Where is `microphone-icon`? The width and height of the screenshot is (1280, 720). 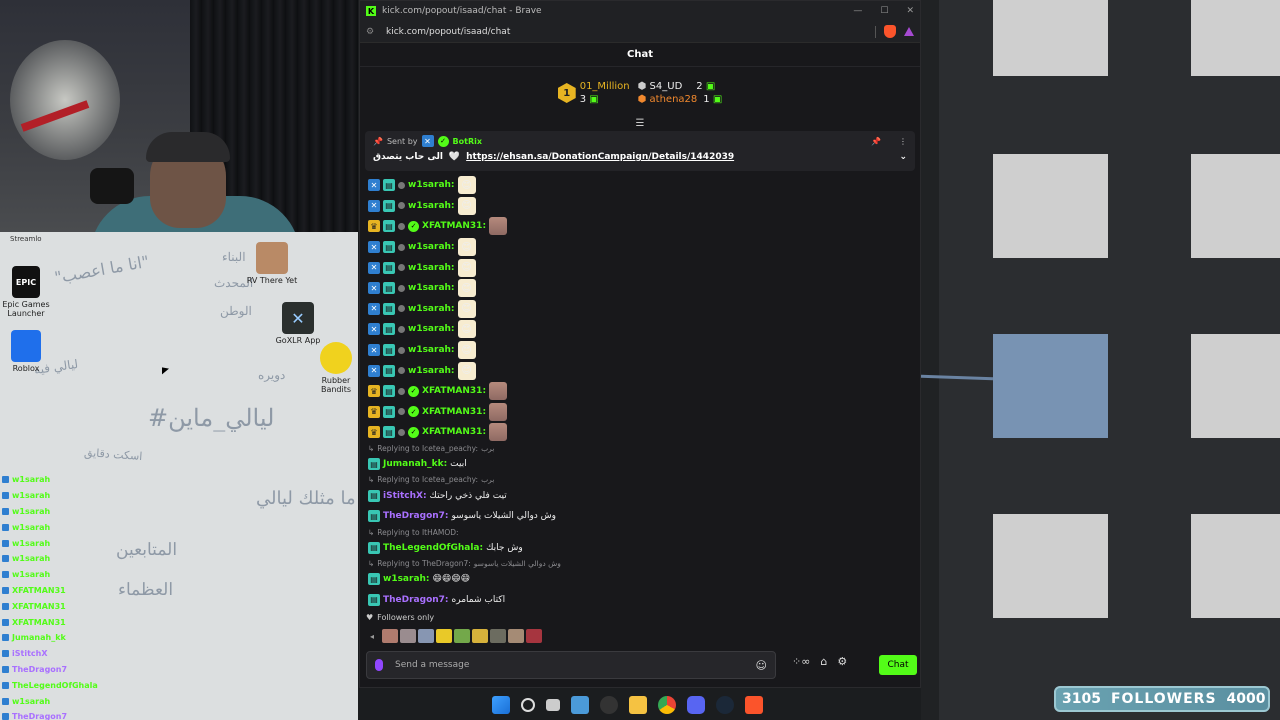 microphone-icon is located at coordinates (379, 665).